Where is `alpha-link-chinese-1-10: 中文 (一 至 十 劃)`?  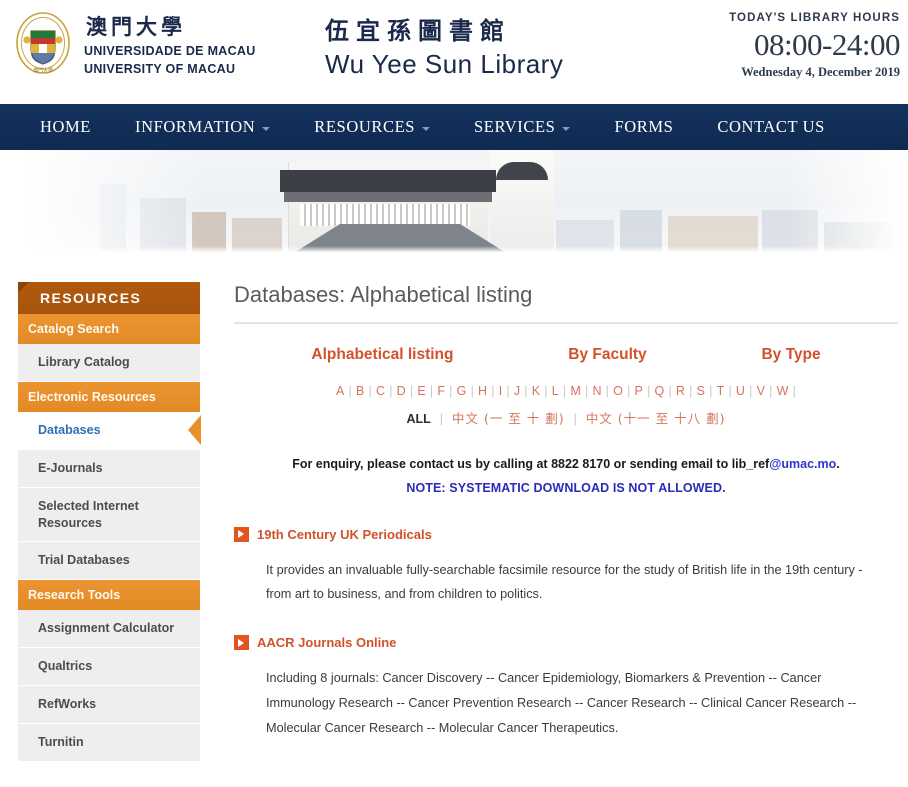
alpha-link-chinese-1-10: 中文 (一 至 十 劃) is located at coordinates (508, 418).